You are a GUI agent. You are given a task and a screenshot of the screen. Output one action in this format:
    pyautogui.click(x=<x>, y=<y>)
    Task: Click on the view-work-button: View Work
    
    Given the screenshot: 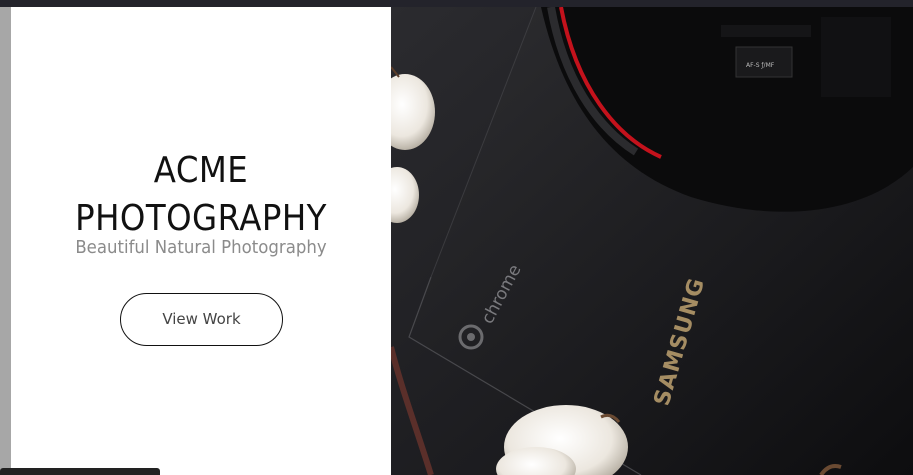 What is the action you would take?
    pyautogui.click(x=201, y=319)
    